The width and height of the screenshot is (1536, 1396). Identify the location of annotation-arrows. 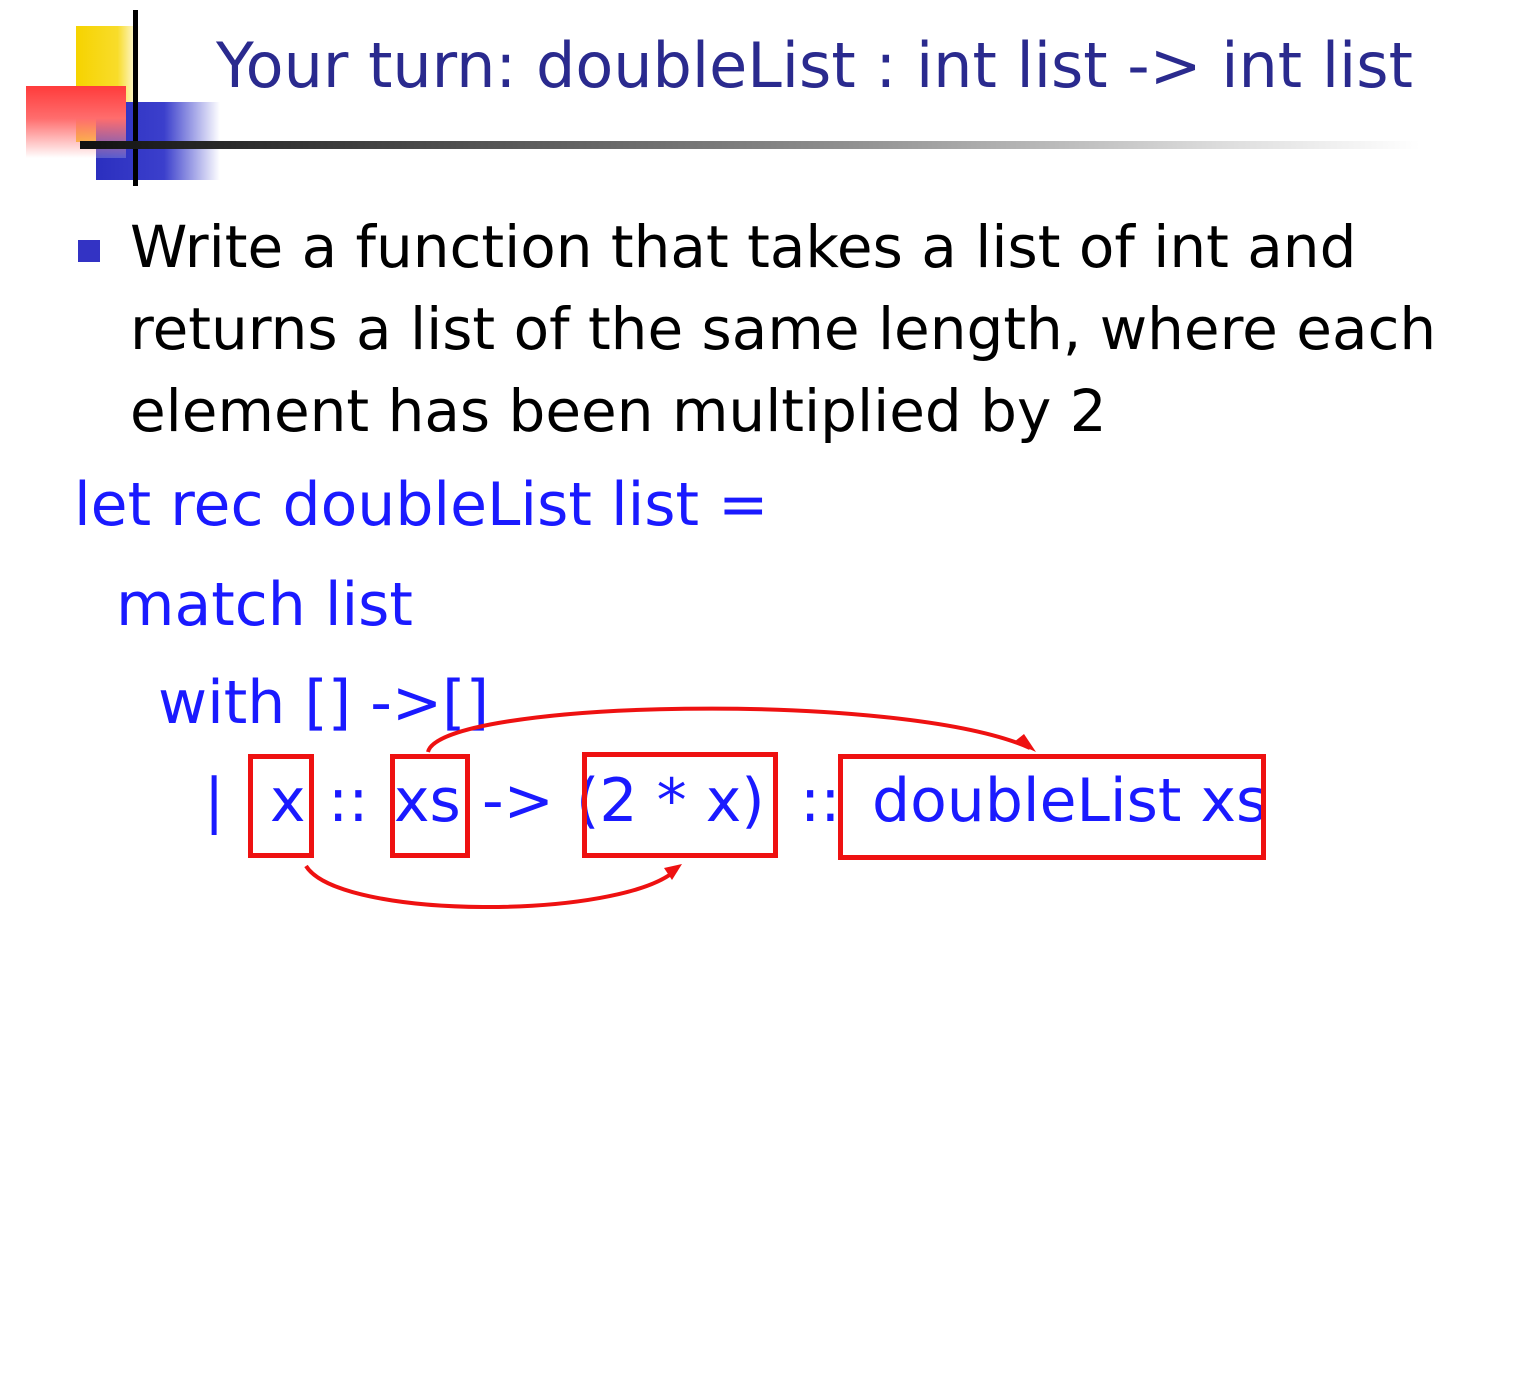
(670, 807).